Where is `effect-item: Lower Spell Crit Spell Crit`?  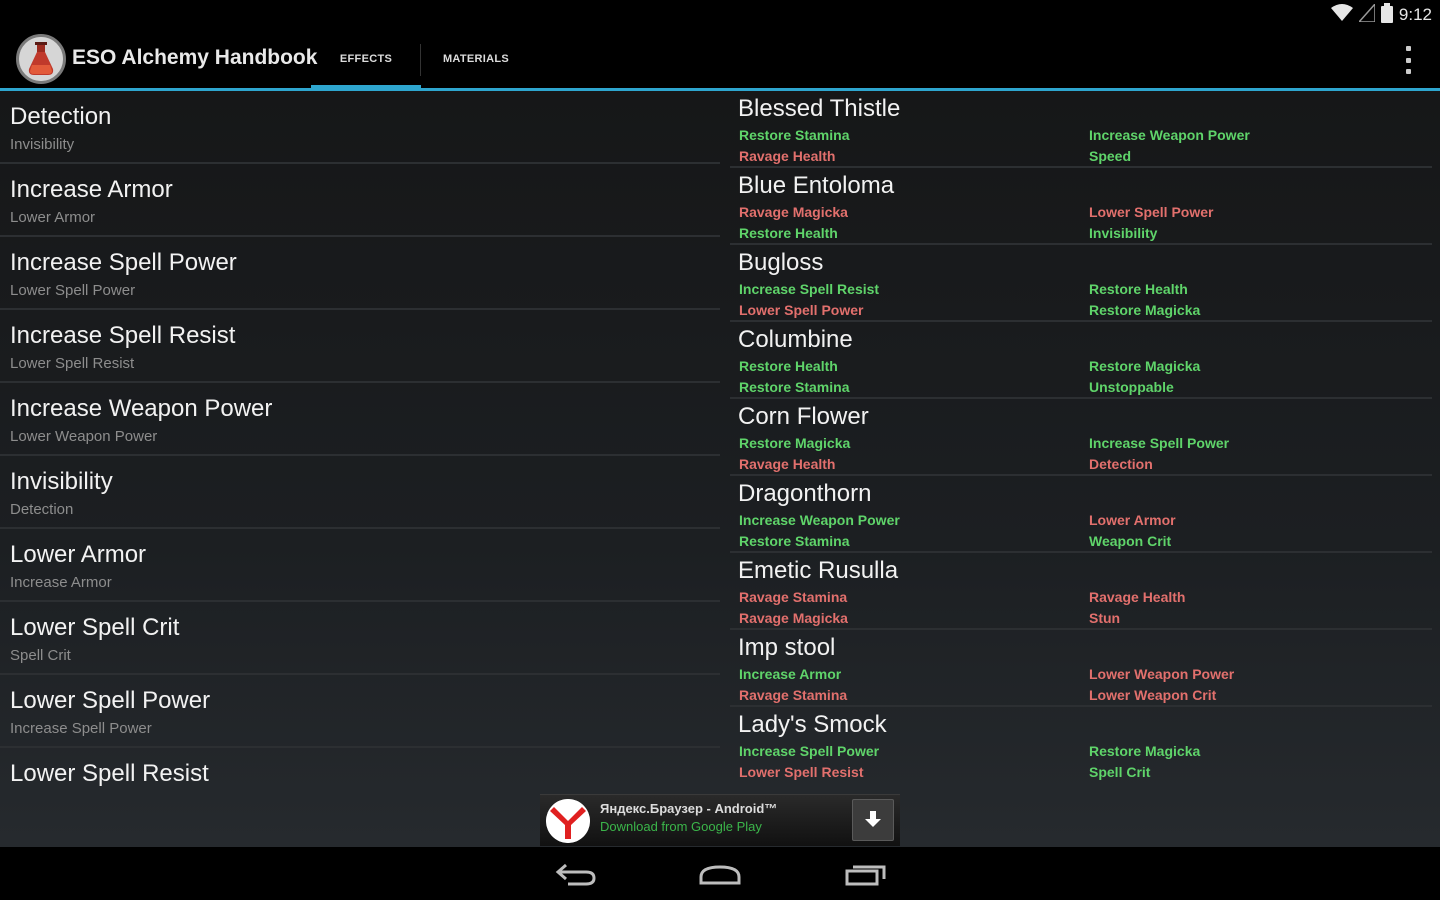
effect-item: Lower Spell Crit Spell Crit is located at coordinates (360, 638).